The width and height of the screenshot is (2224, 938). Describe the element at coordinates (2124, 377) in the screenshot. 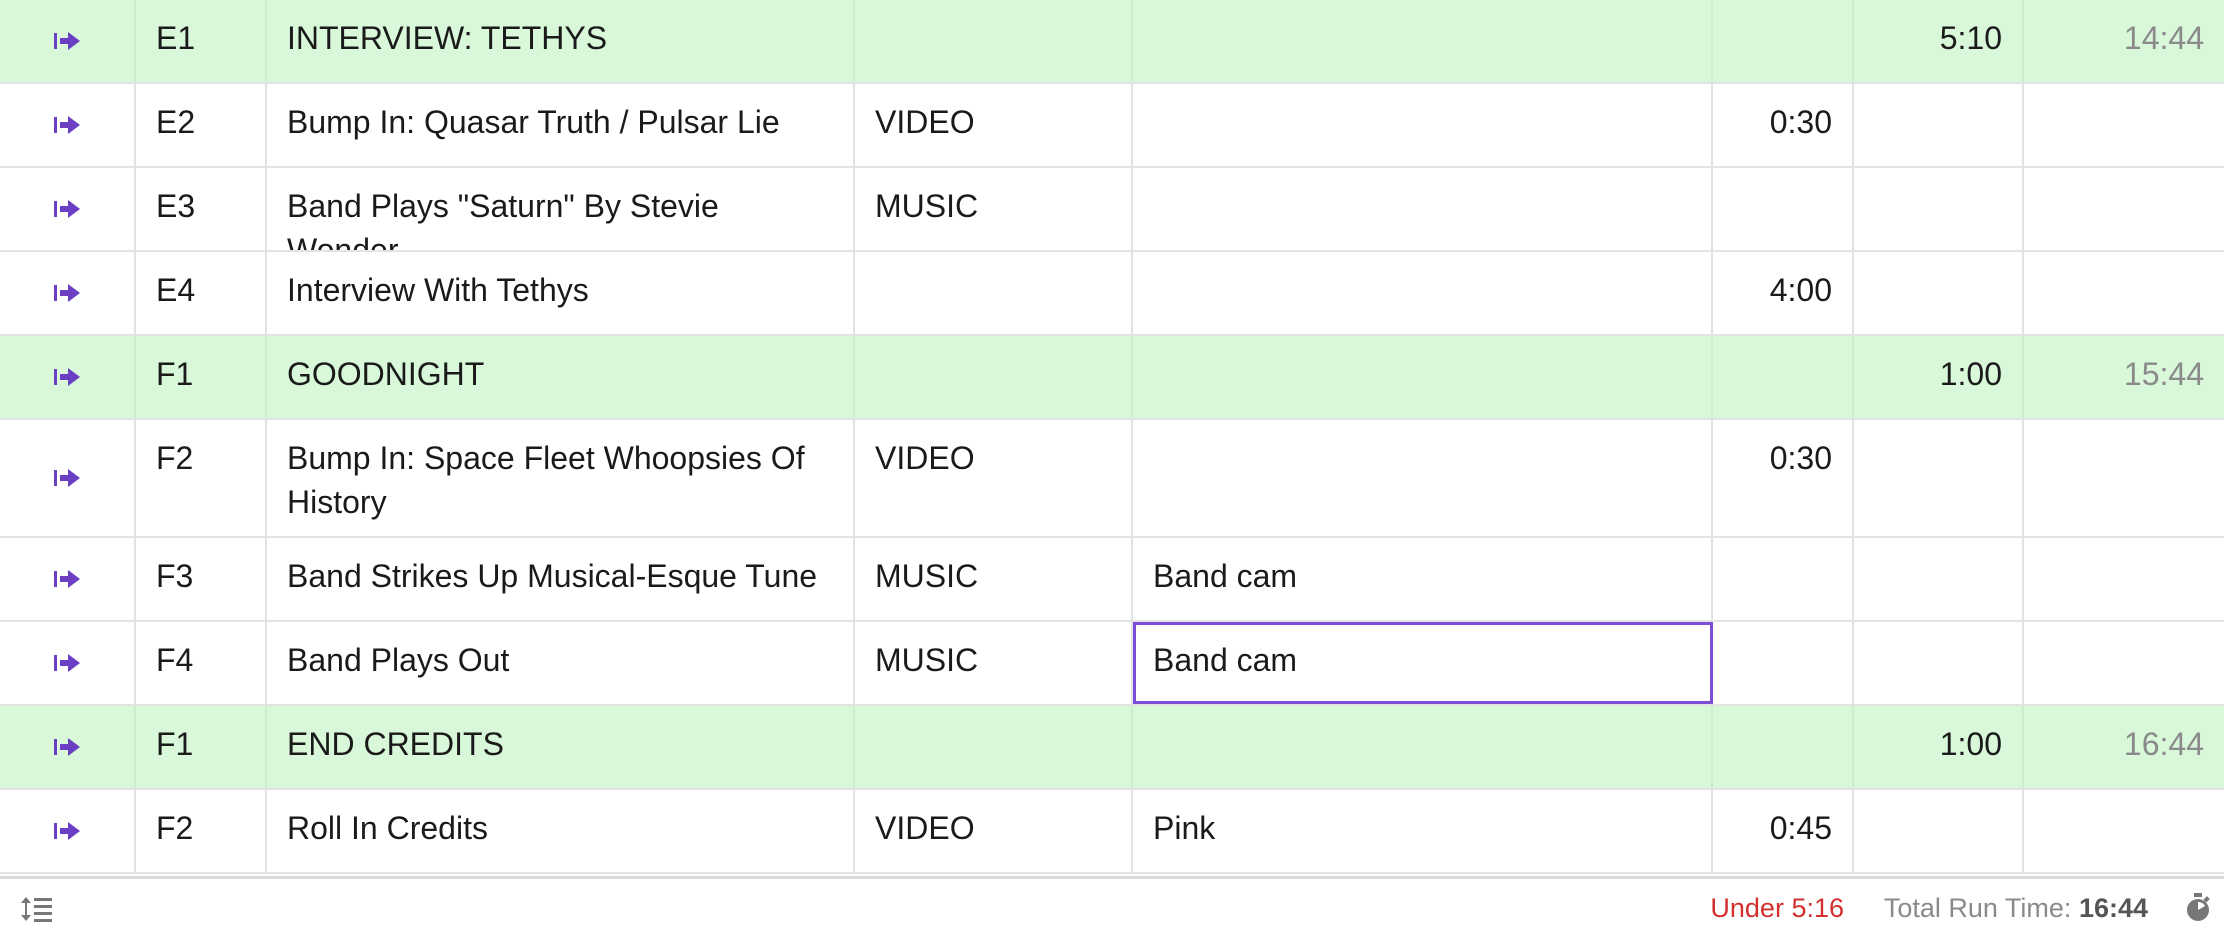

I see `clock-time-cell: 15:44` at that location.